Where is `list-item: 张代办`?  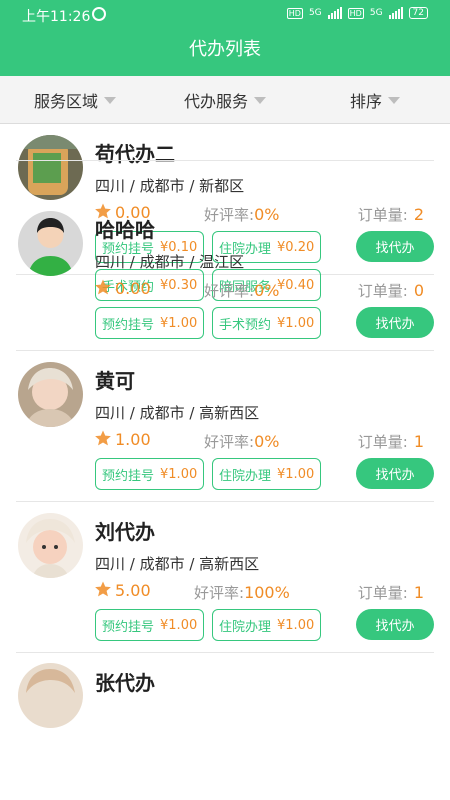 list-item: 张代办 is located at coordinates (225, 690).